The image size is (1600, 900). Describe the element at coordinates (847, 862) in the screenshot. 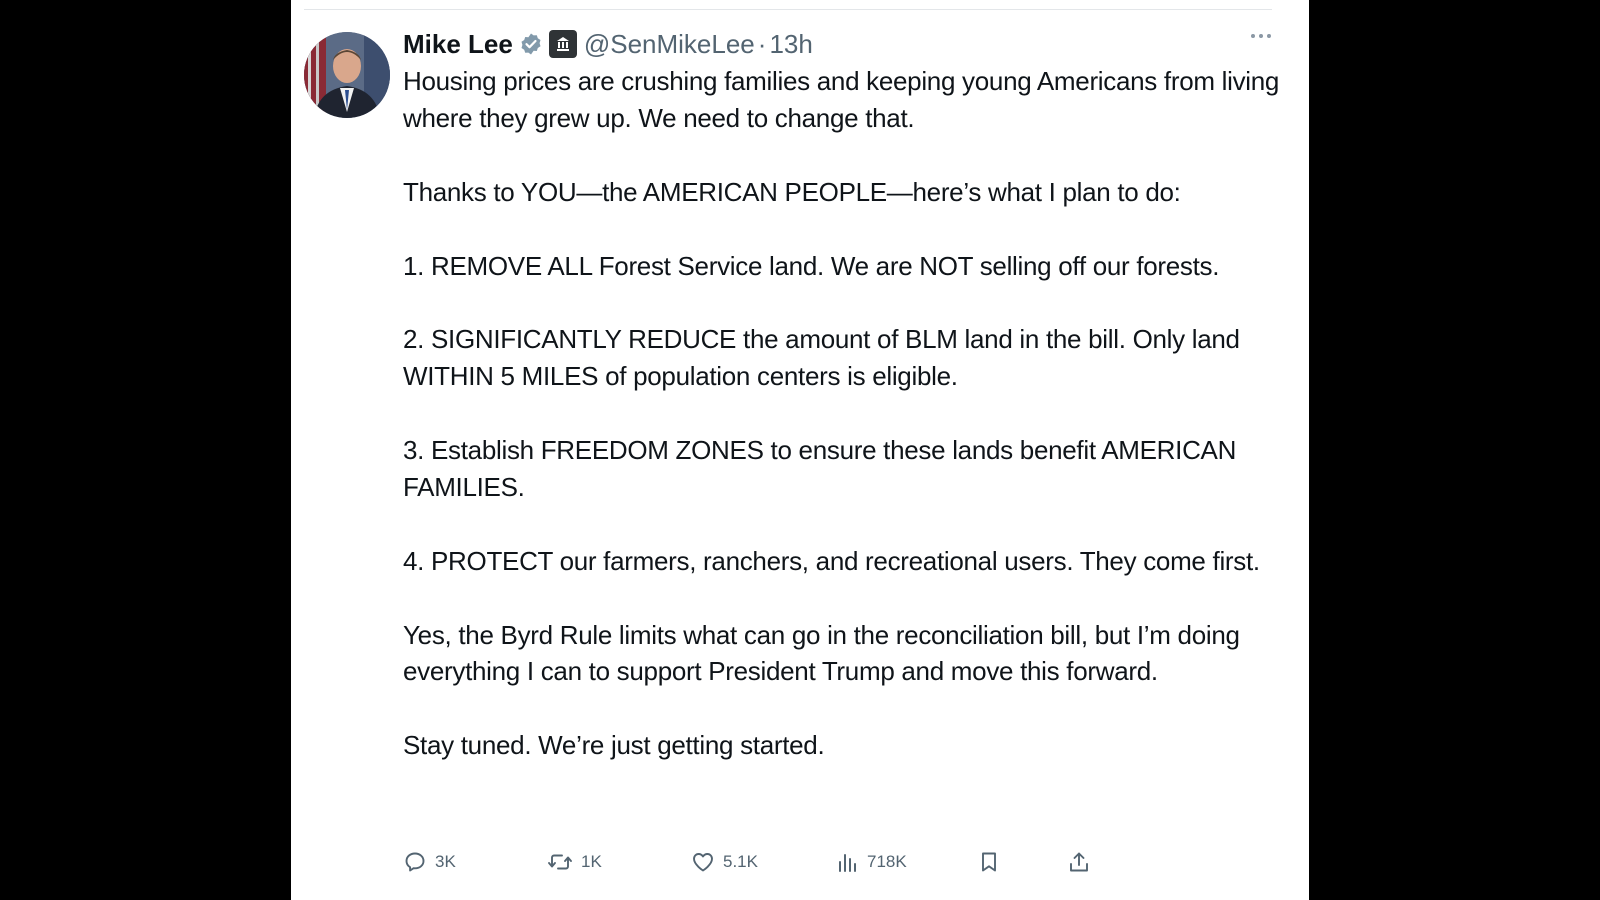

I see `views-chart-icon` at that location.